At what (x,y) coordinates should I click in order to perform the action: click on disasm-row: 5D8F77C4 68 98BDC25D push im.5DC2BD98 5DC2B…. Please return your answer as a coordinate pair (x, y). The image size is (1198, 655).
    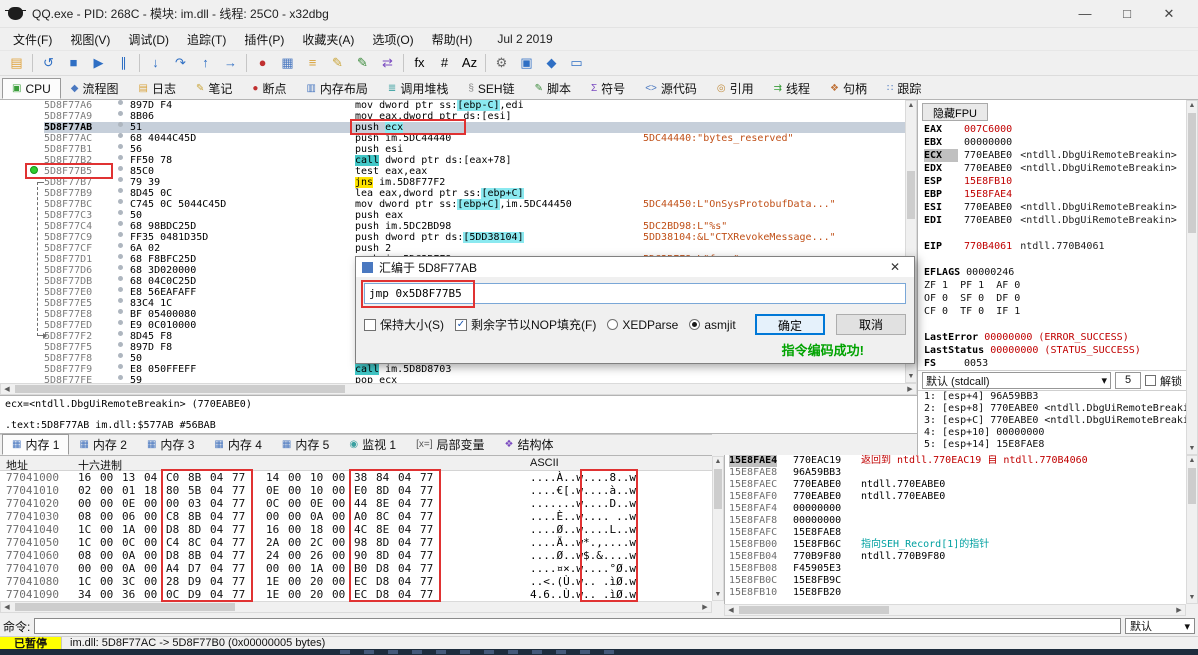
    Looking at the image, I should click on (452, 226).